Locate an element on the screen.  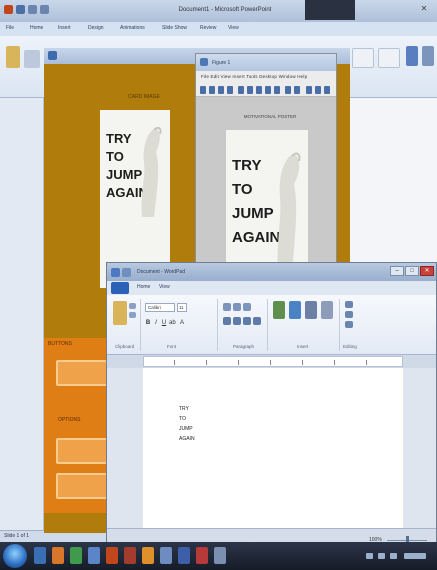
panel-label: OPTIONS is located at coordinates (69, 420).